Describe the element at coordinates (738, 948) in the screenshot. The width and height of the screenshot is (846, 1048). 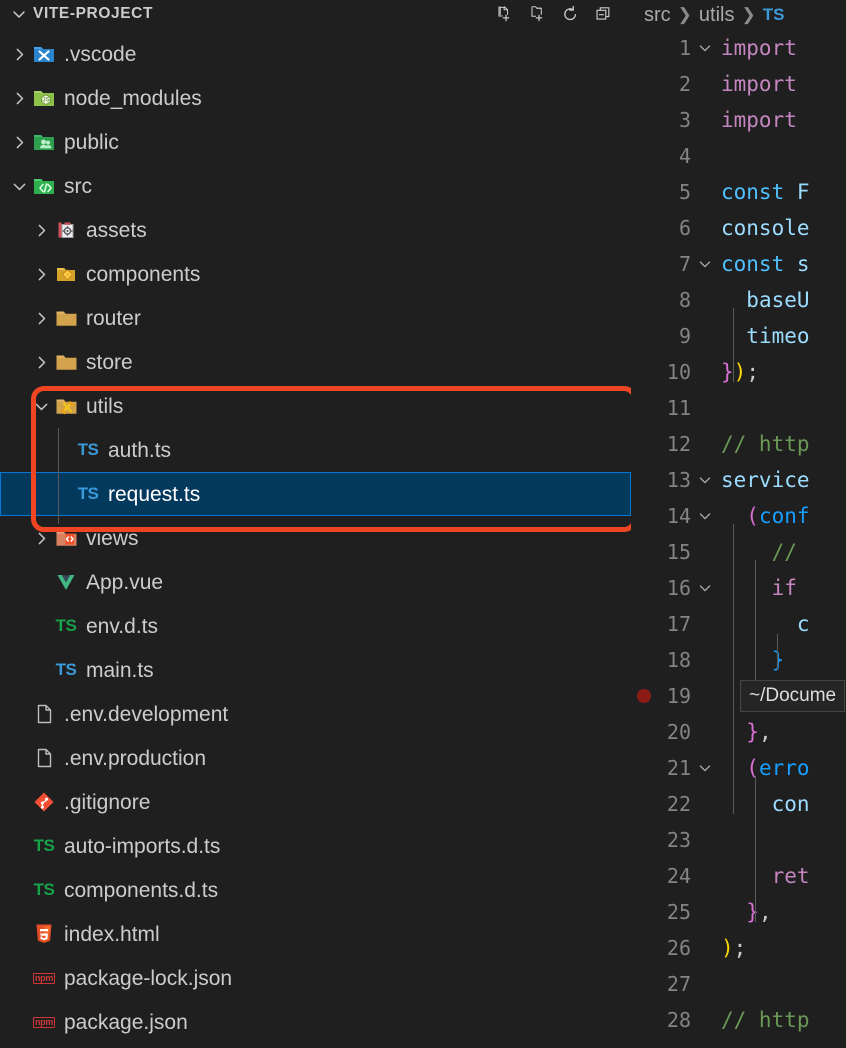
I see `code-line: 26);` at that location.